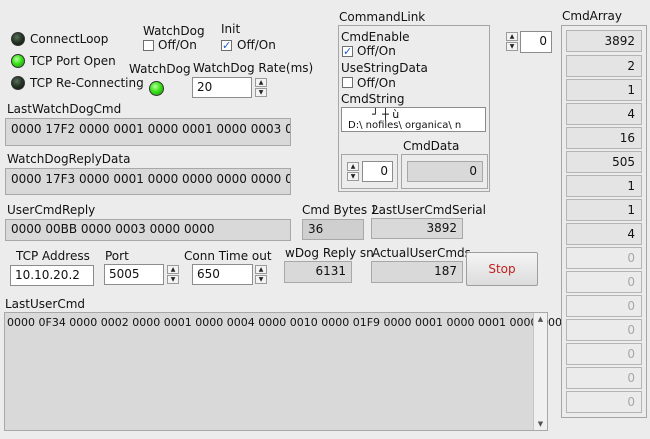  Describe the element at coordinates (318, 272) in the screenshot. I see `wdog-reply-sn-display: 6131` at that location.